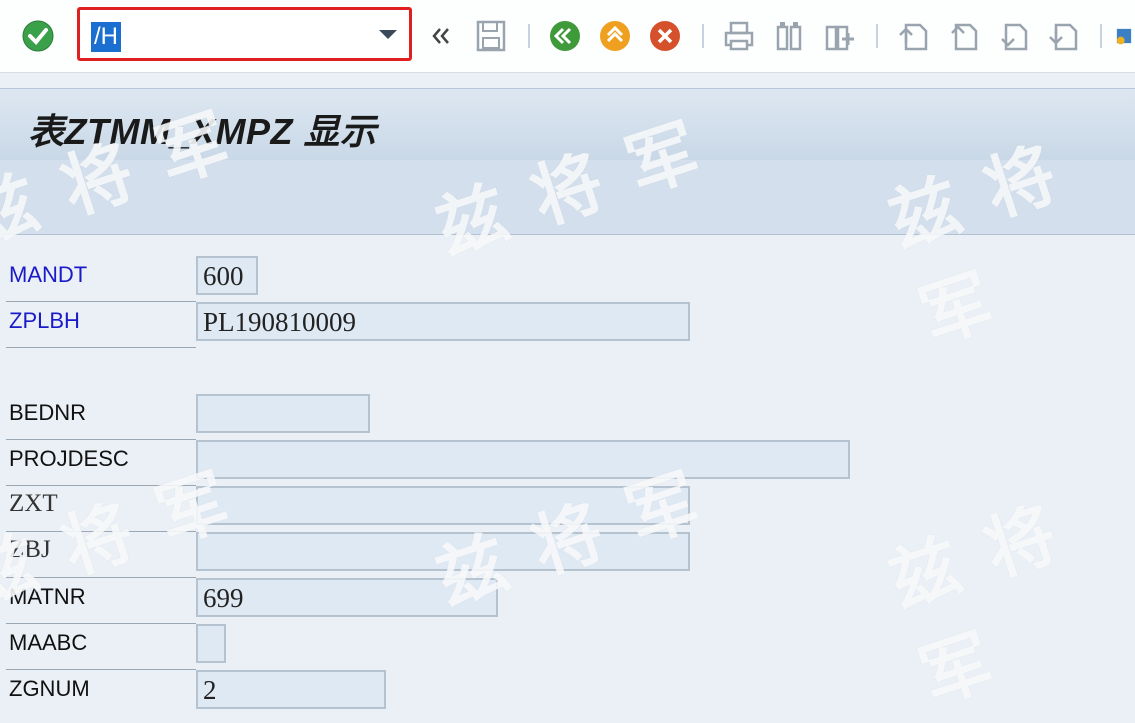  What do you see at coordinates (244, 34) in the screenshot?
I see `command-field: /H` at bounding box center [244, 34].